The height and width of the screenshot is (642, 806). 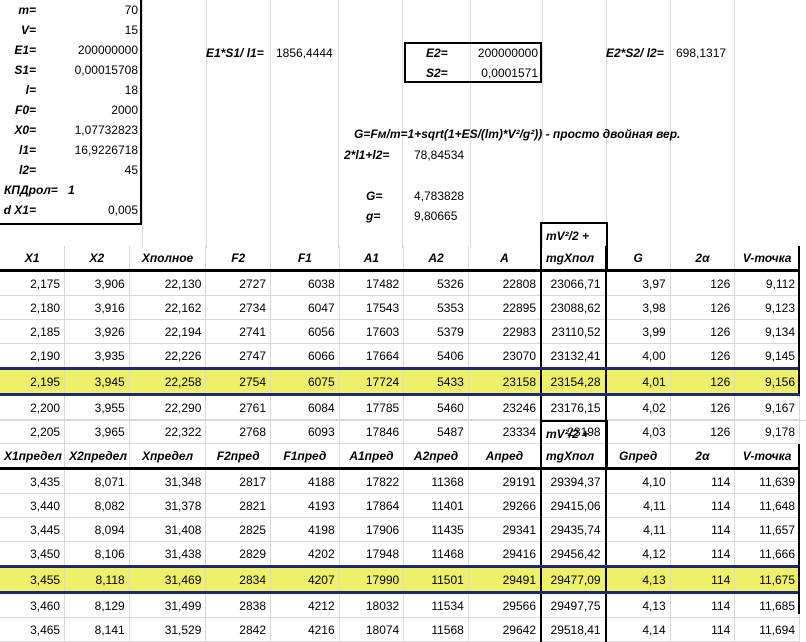 I want to click on table-cell: 3,945, so click(x=97, y=381).